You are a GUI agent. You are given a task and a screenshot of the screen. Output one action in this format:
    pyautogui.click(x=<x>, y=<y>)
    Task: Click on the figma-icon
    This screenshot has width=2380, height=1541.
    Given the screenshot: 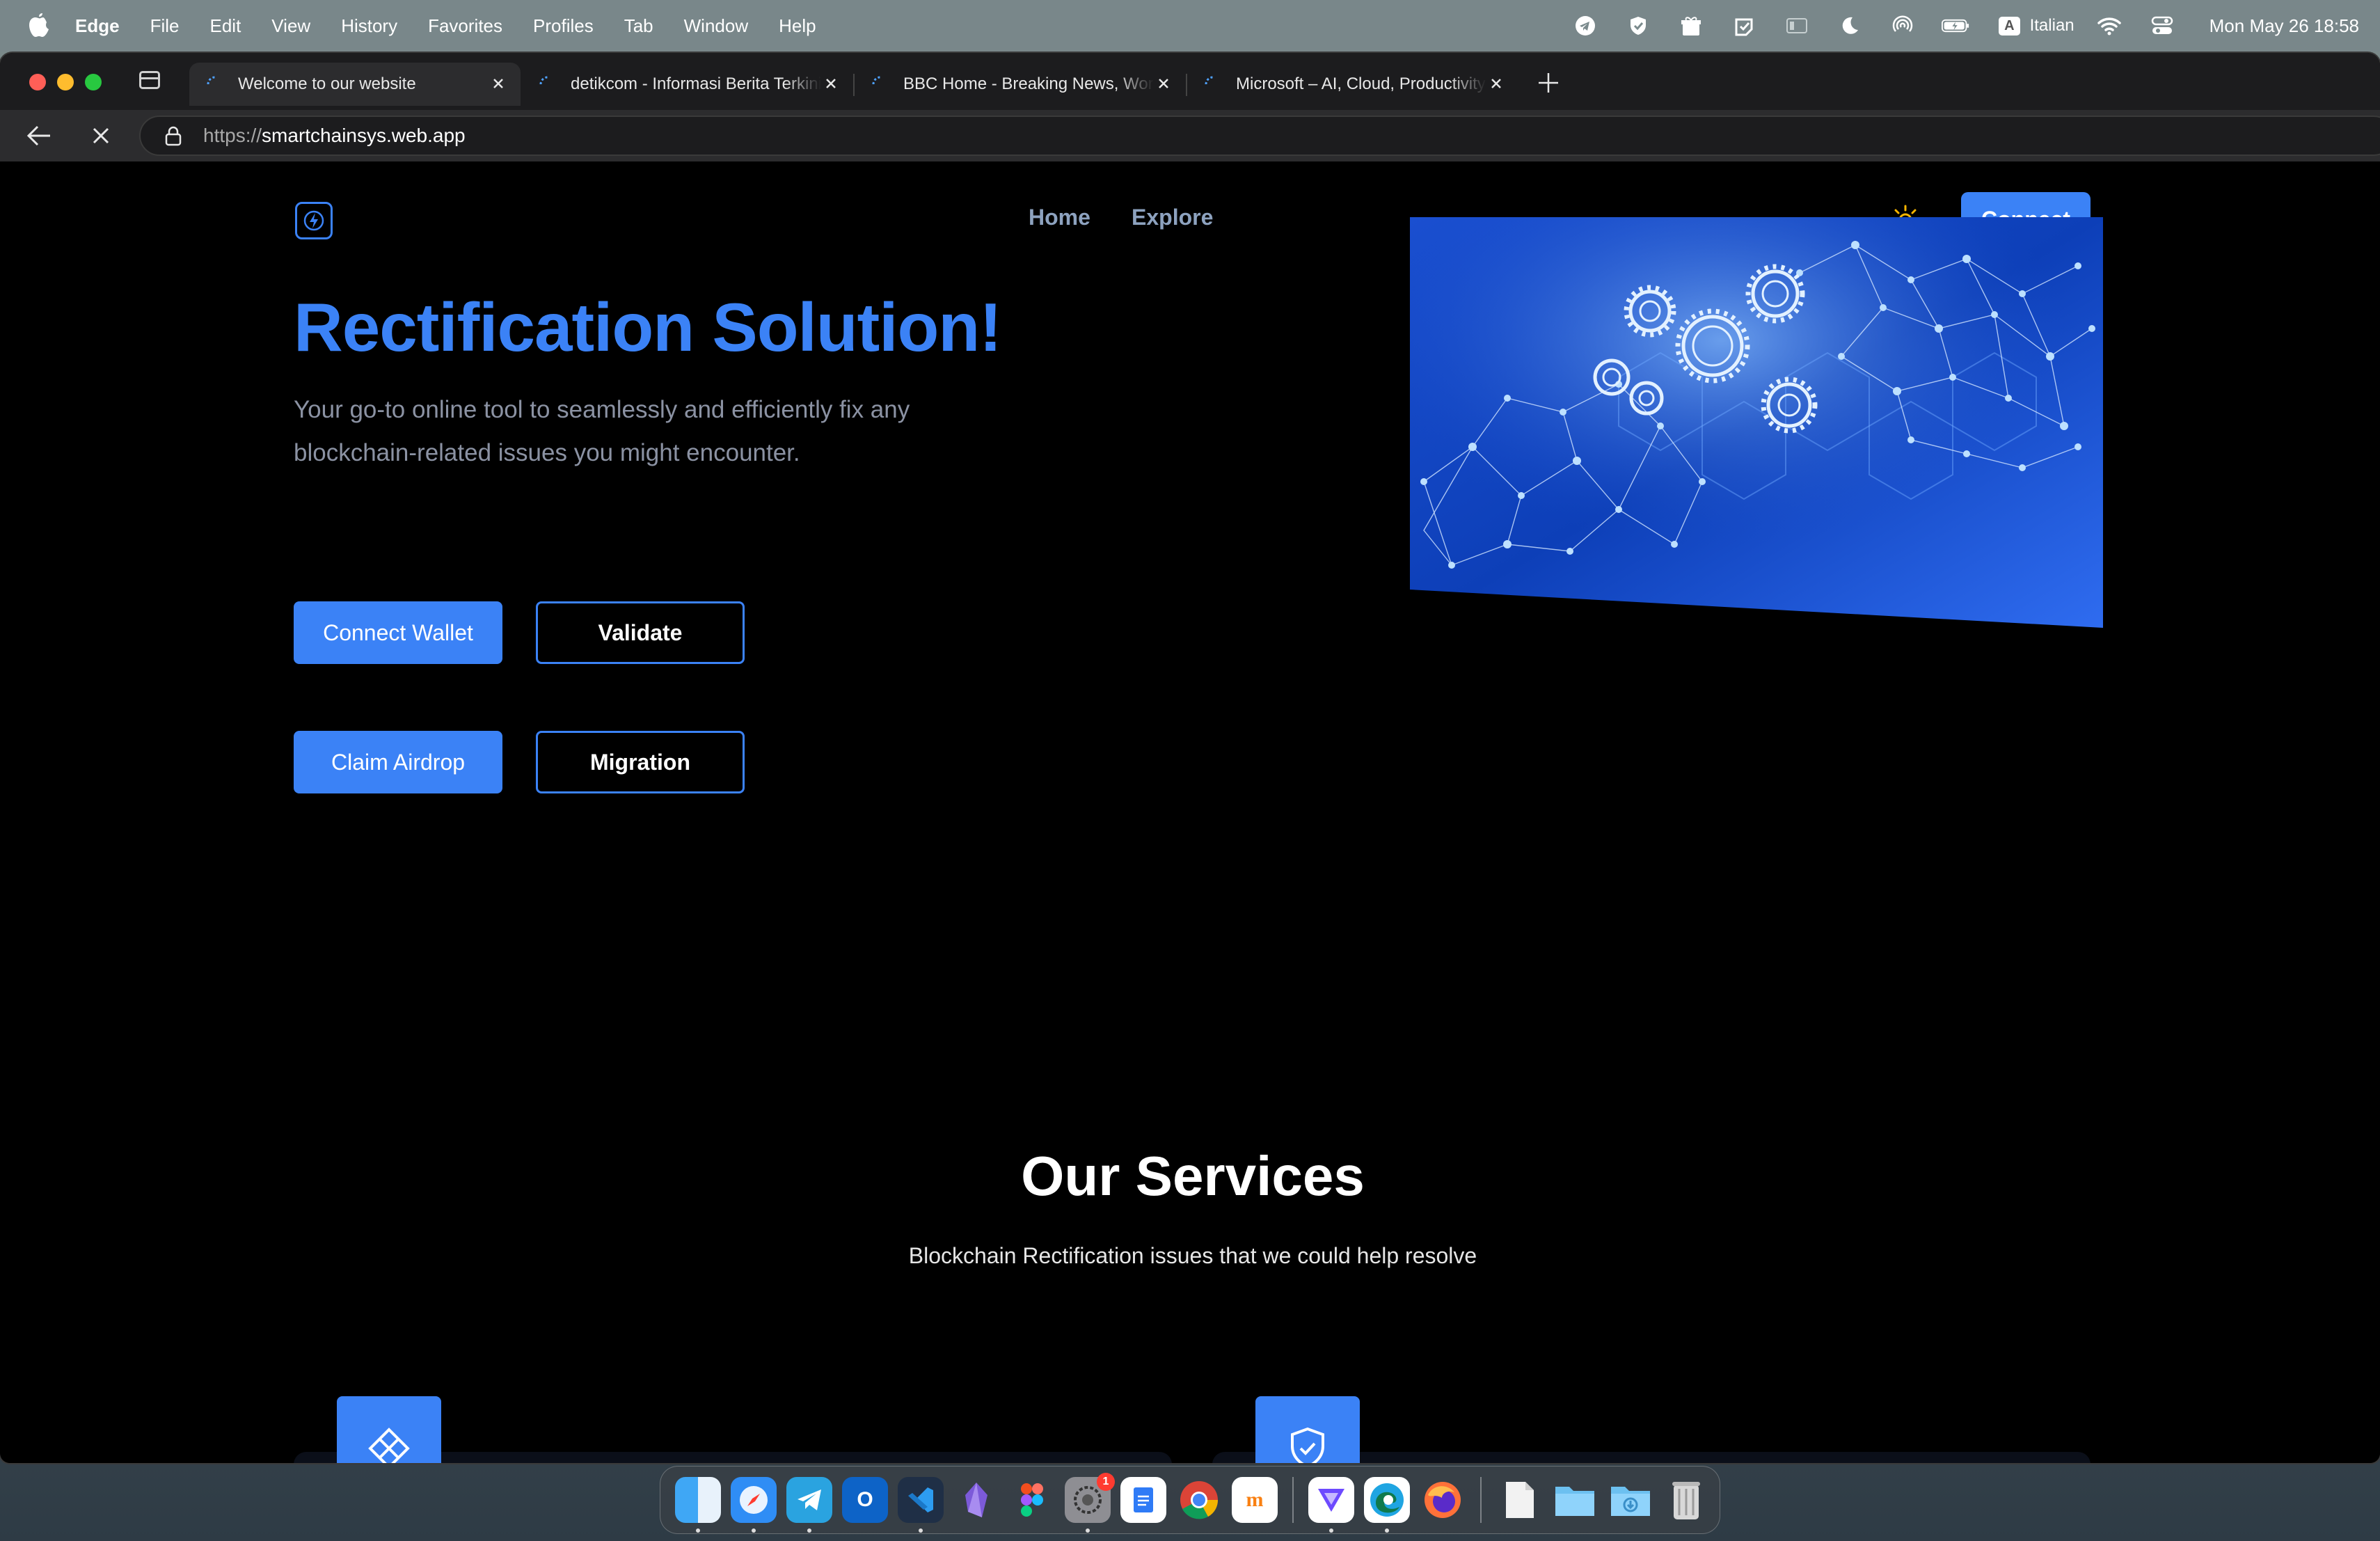 What is the action you would take?
    pyautogui.click(x=1032, y=1500)
    